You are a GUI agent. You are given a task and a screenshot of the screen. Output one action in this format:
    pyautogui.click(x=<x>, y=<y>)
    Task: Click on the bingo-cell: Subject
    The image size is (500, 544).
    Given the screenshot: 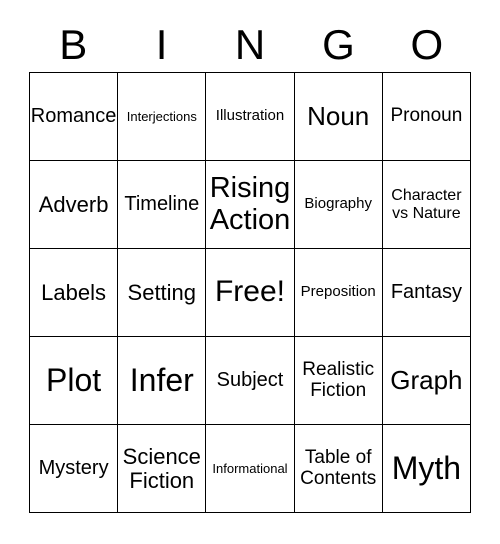 What is the action you would take?
    pyautogui.click(x=250, y=381)
    